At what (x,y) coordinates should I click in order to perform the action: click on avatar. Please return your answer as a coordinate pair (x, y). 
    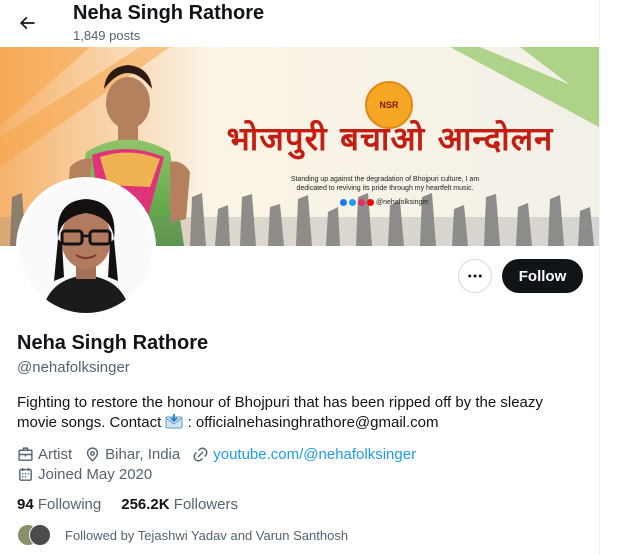
    Looking at the image, I should click on (86, 247).